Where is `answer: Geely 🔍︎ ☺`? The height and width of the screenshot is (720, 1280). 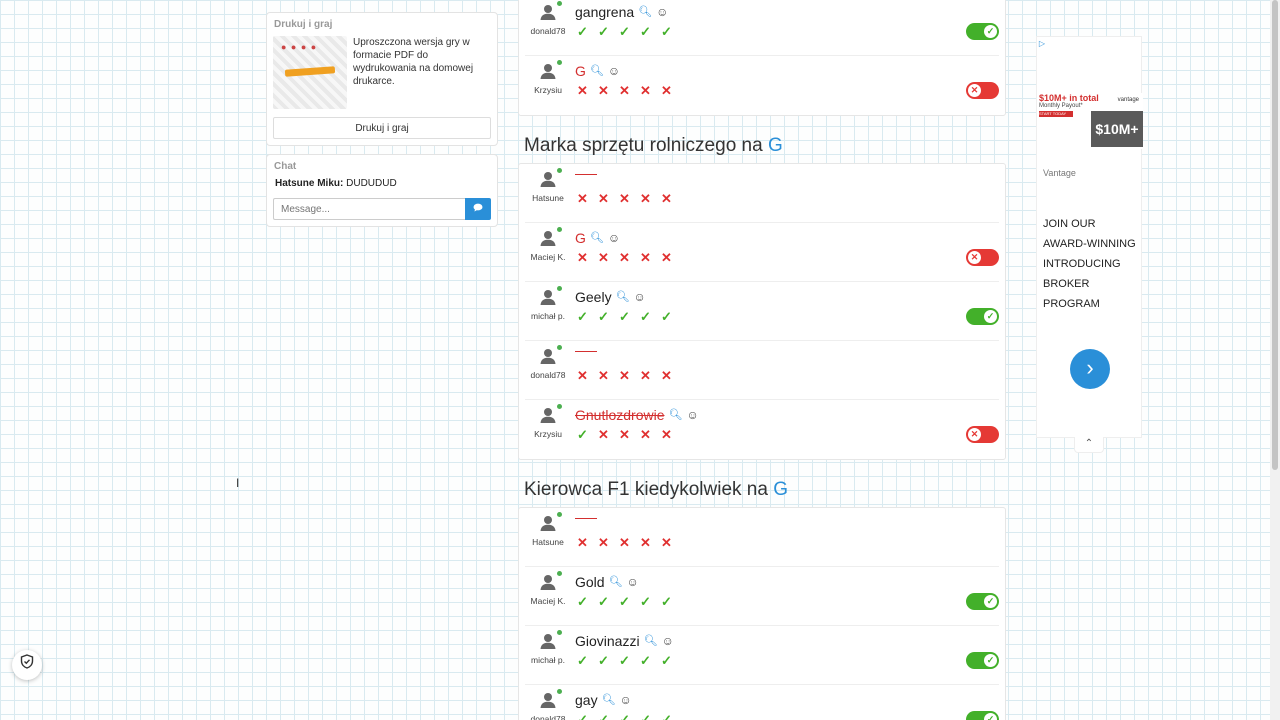
answer: Geely 🔍︎ ☺ is located at coordinates (610, 297).